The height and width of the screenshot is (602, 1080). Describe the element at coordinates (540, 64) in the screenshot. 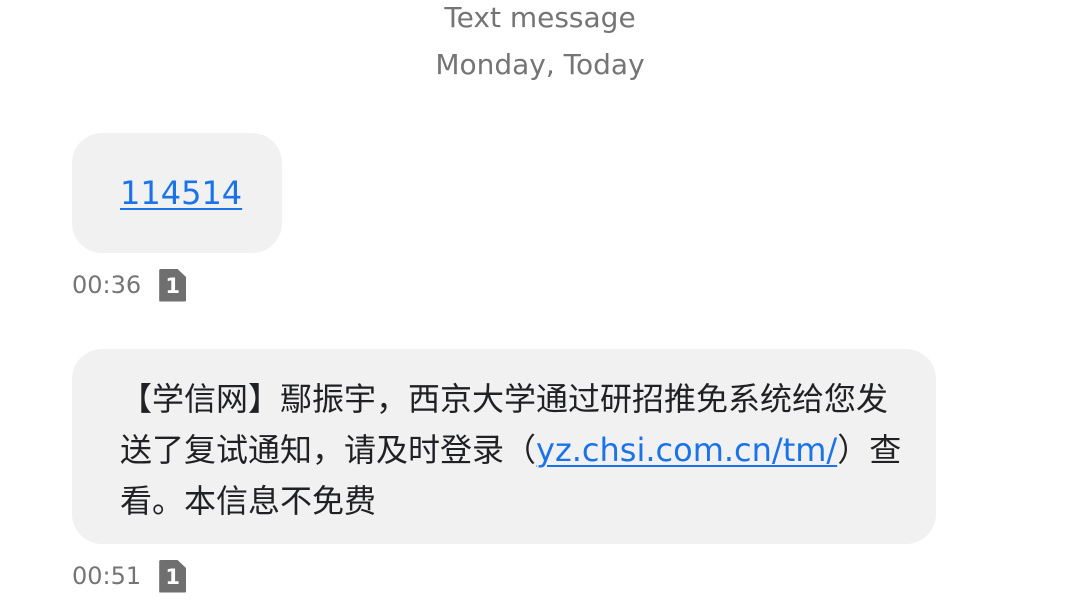

I see `date-label: Monday, Today` at that location.